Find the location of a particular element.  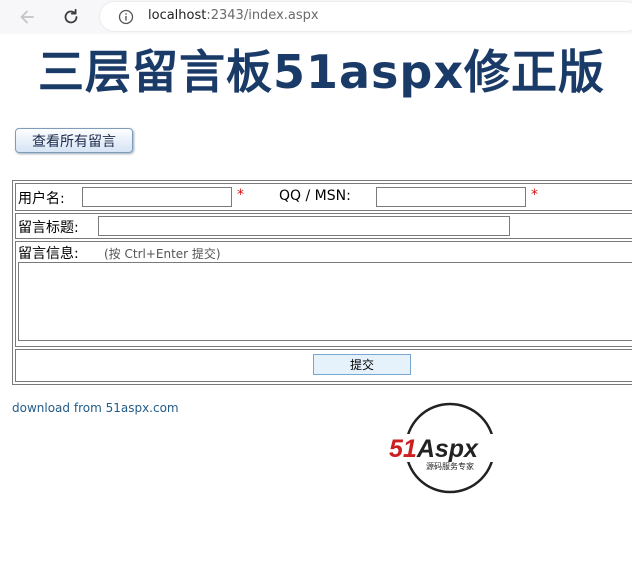

logo-text: 51Aspx is located at coordinates (434, 449).